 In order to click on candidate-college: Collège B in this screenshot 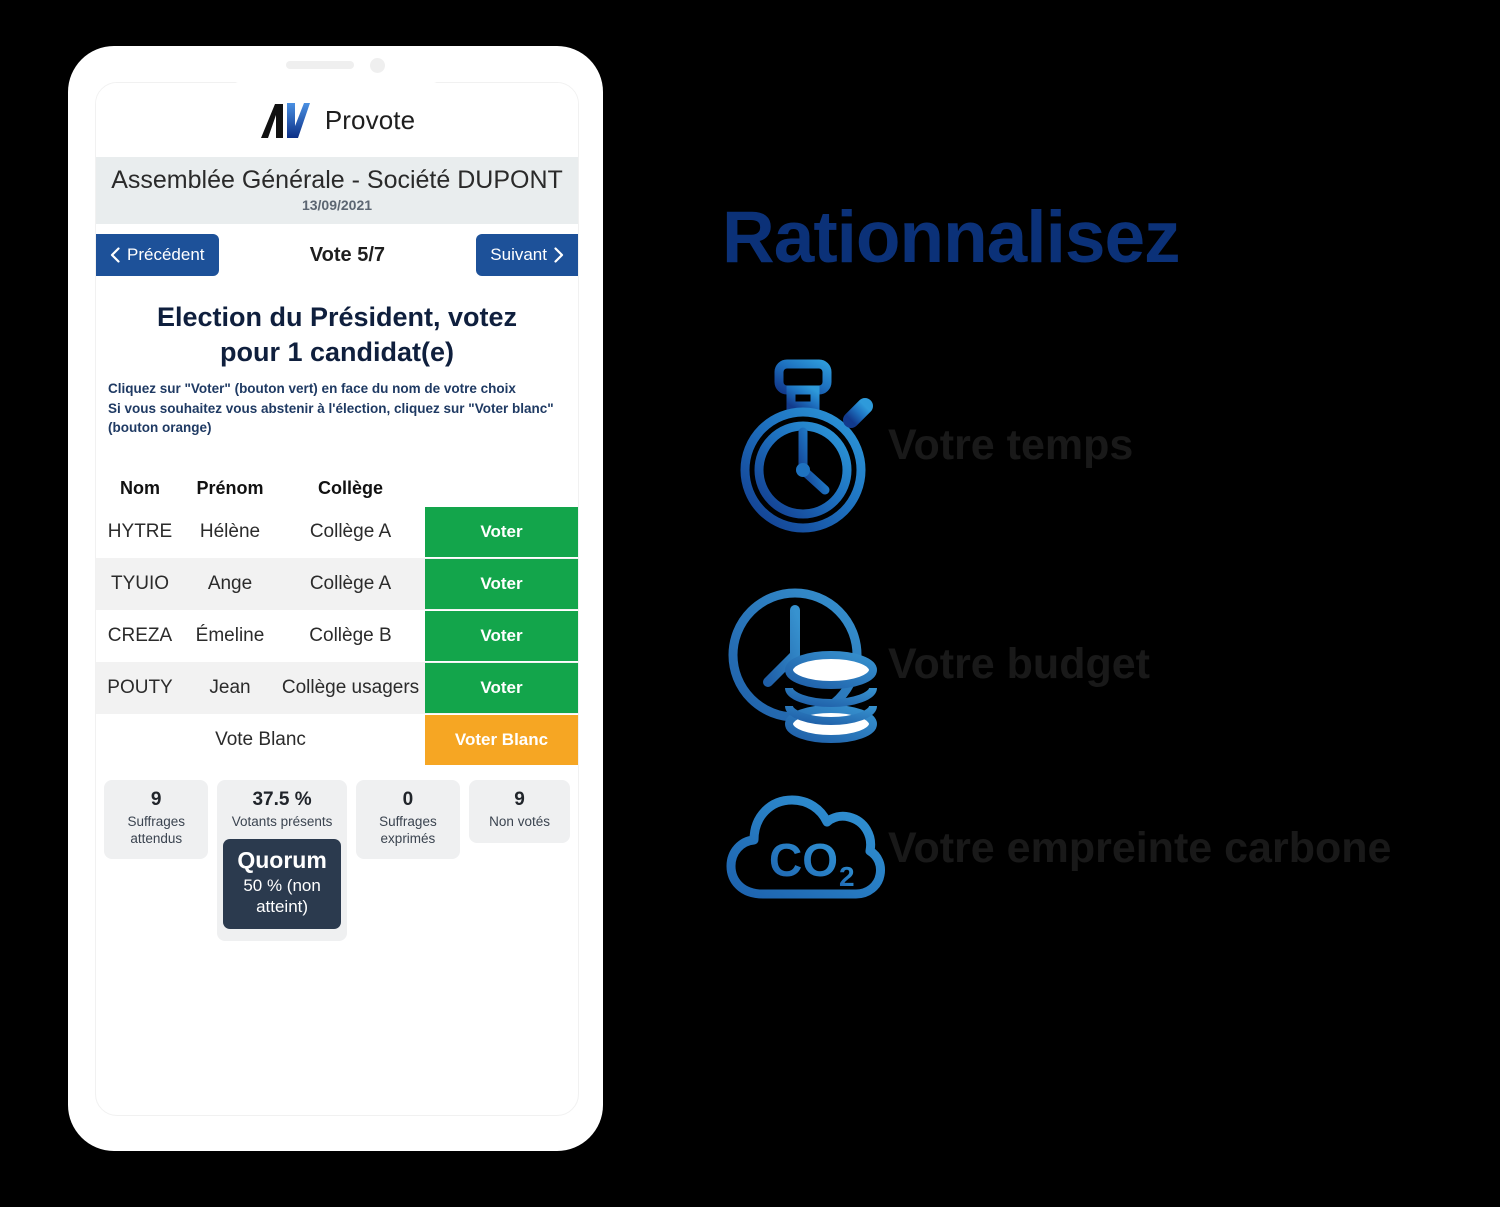, I will do `click(350, 635)`.